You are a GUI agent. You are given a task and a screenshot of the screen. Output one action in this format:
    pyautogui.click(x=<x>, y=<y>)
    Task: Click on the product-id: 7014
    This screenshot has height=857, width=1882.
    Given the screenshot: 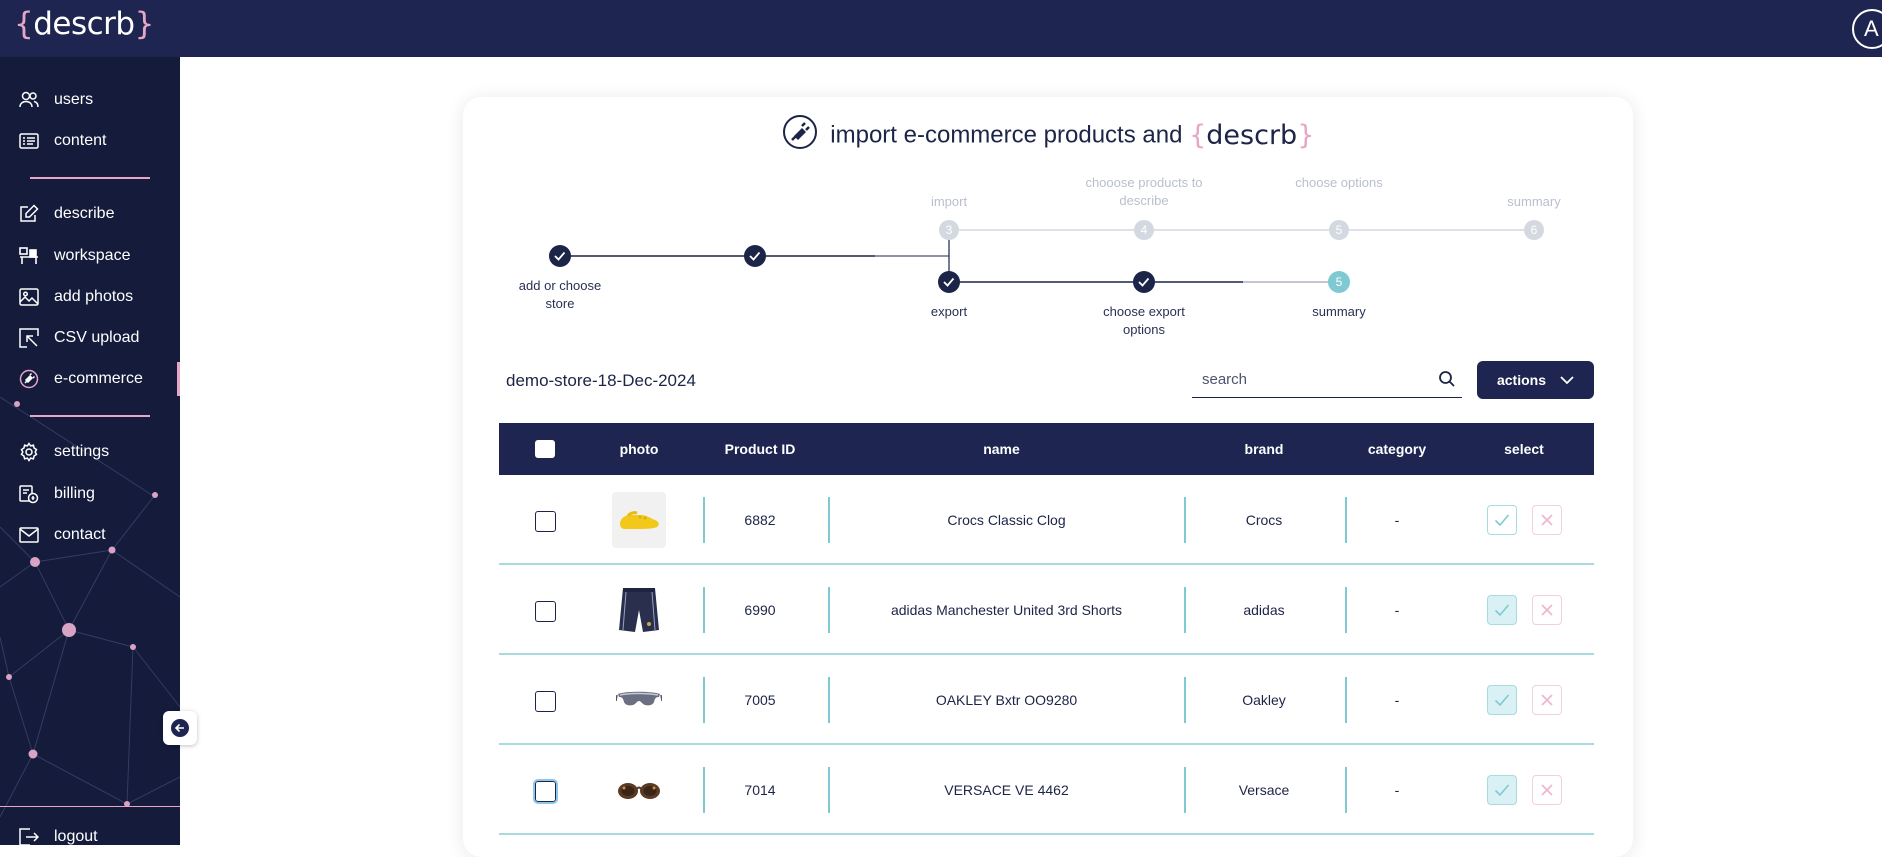 What is the action you would take?
    pyautogui.click(x=760, y=790)
    